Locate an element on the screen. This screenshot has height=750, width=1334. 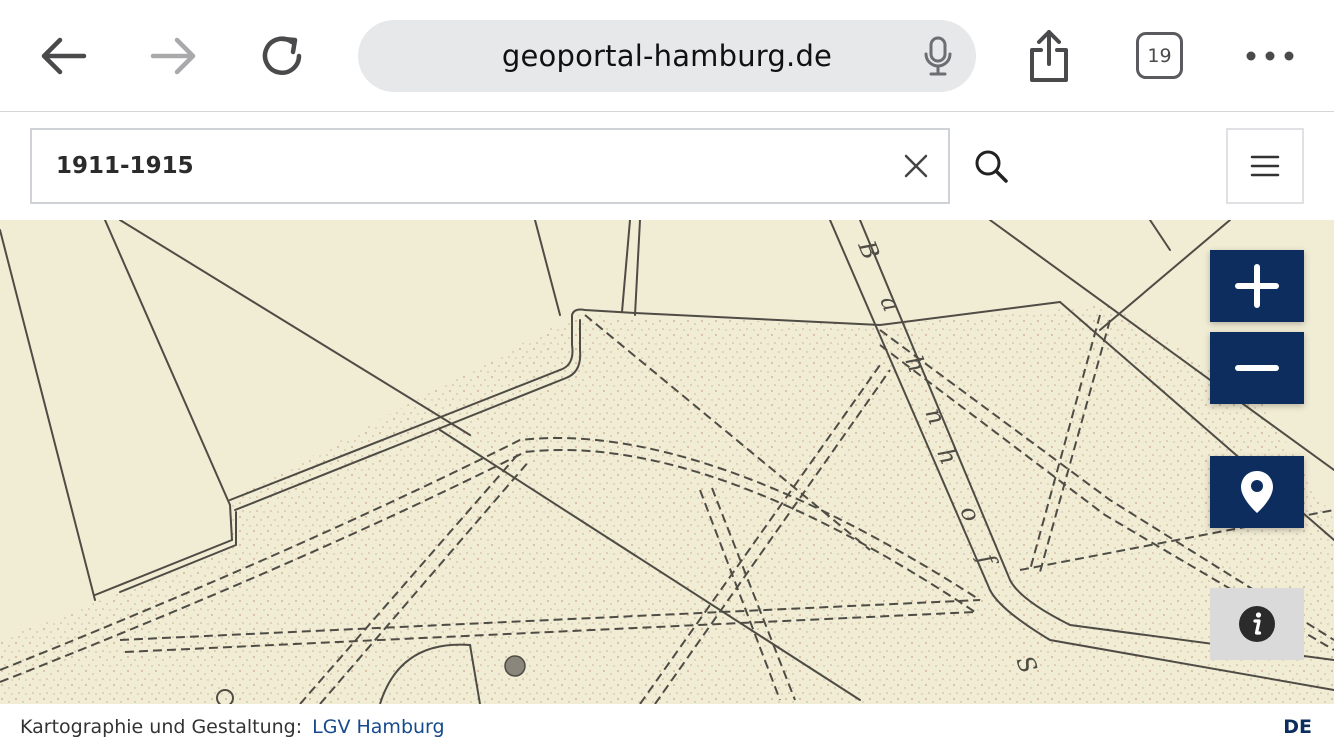
attribution: Kartographie und Gestaltung: LGV Hamburg is located at coordinates (232, 727).